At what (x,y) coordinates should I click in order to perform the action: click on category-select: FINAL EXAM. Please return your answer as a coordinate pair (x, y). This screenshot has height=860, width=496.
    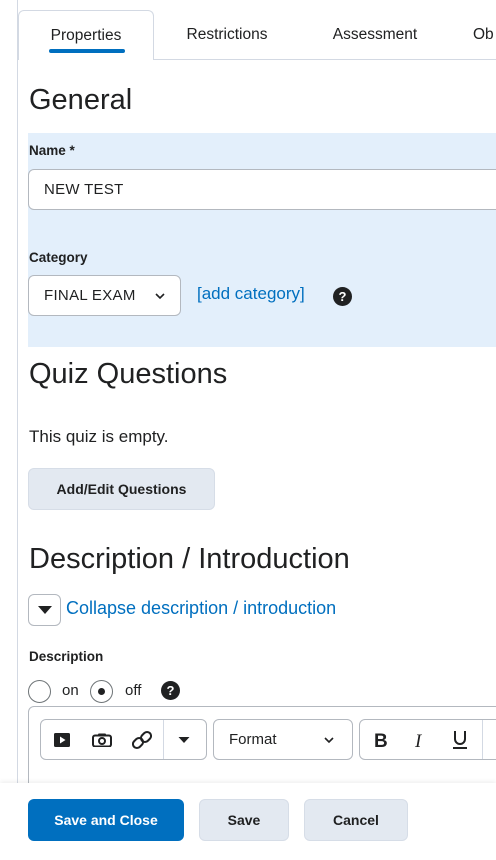
    Looking at the image, I should click on (104, 295).